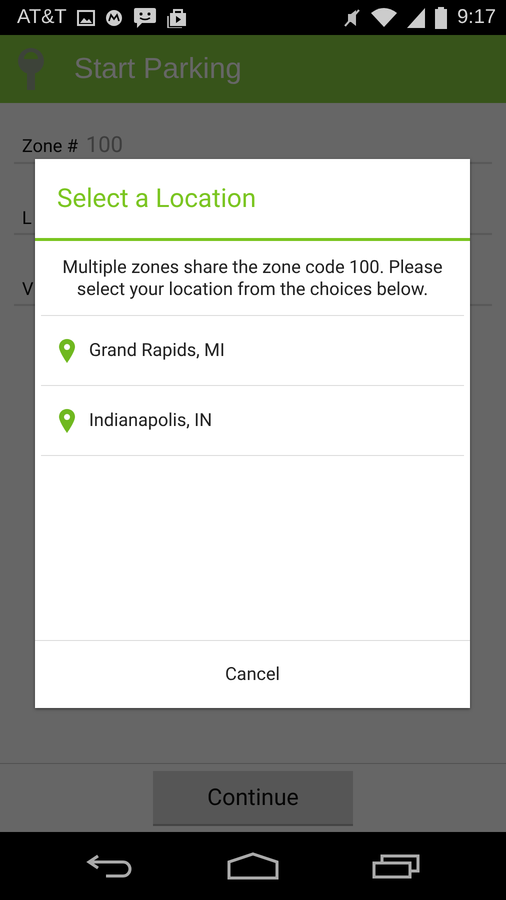 This screenshot has width=506, height=900. Describe the element at coordinates (252, 200) in the screenshot. I see `dialog-title: Select a Location` at that location.